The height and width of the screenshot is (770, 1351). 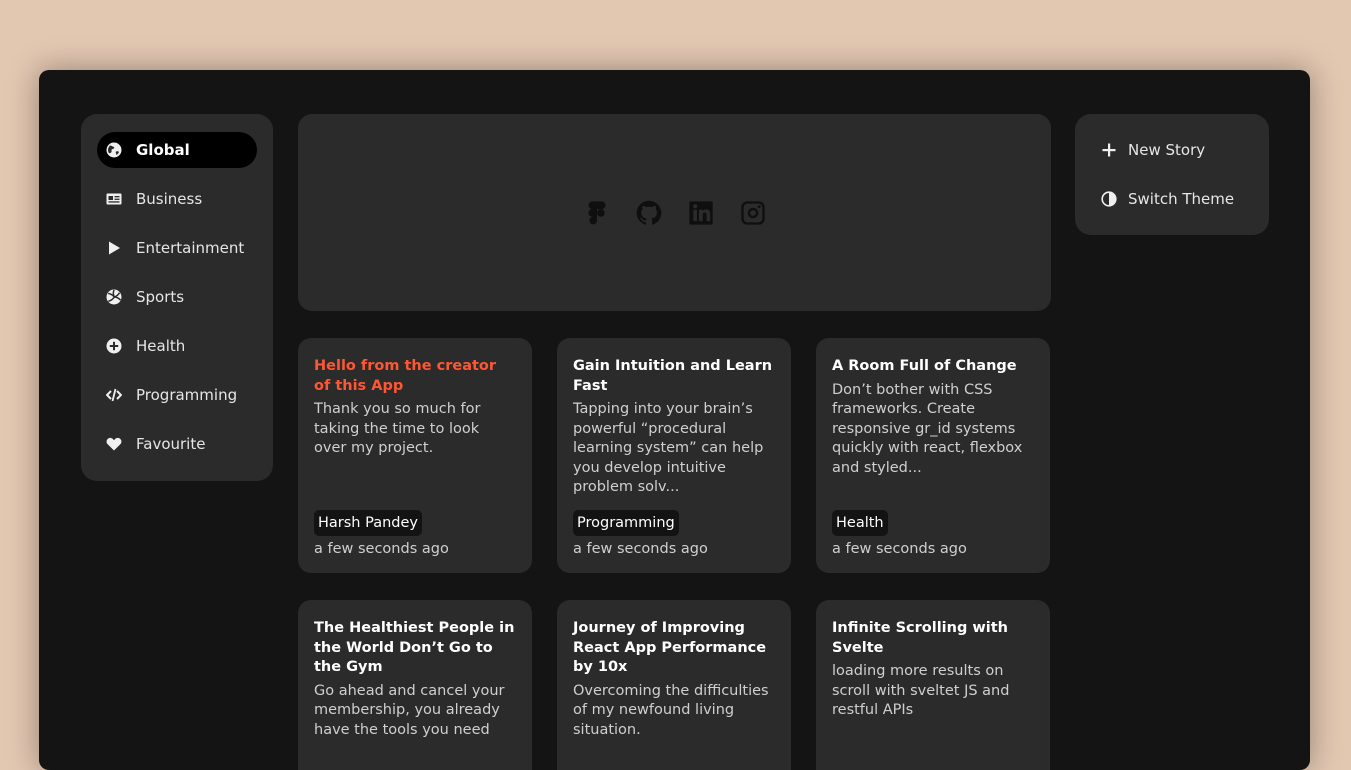 What do you see at coordinates (114, 297) in the screenshot?
I see `volleyball-icon` at bounding box center [114, 297].